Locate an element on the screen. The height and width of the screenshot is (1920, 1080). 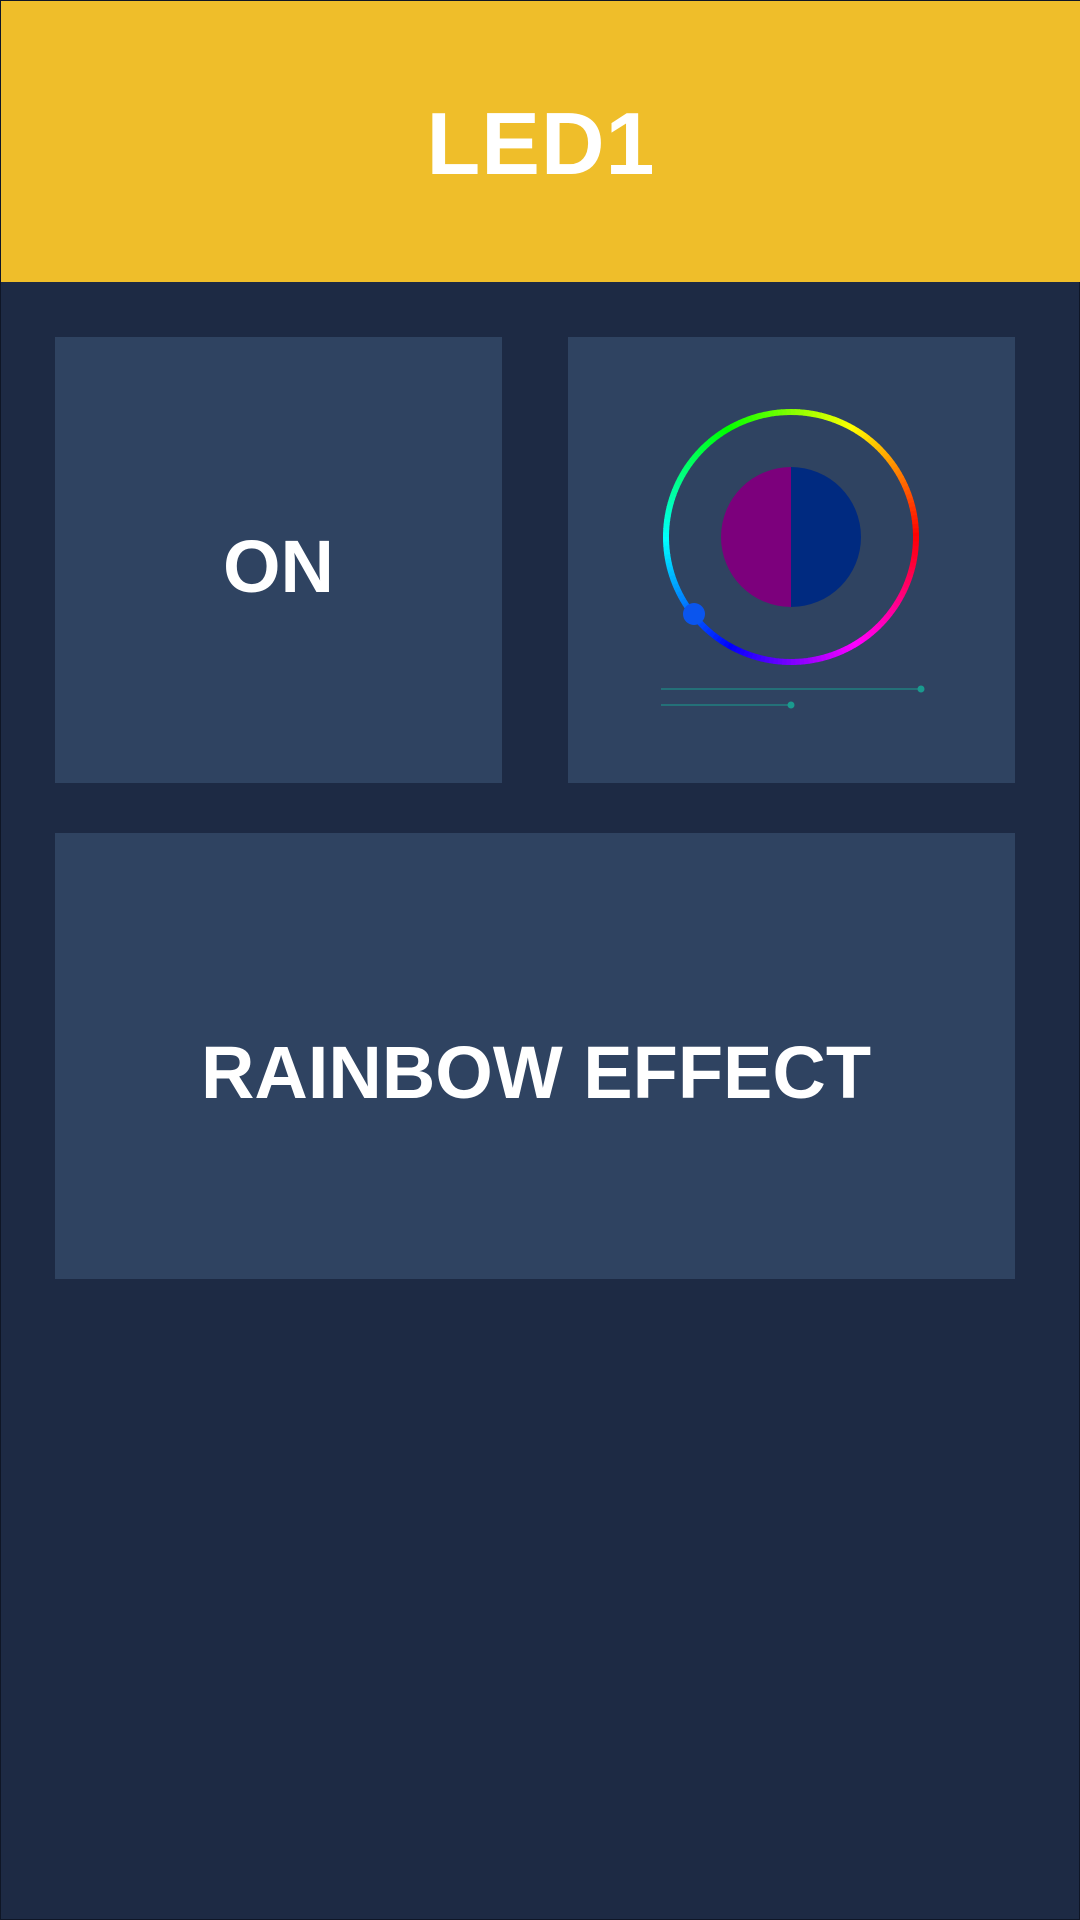
color-picker-tile is located at coordinates (791, 560).